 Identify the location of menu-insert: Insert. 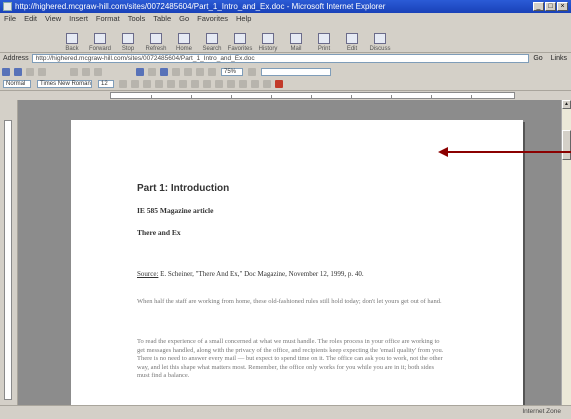
(78, 18).